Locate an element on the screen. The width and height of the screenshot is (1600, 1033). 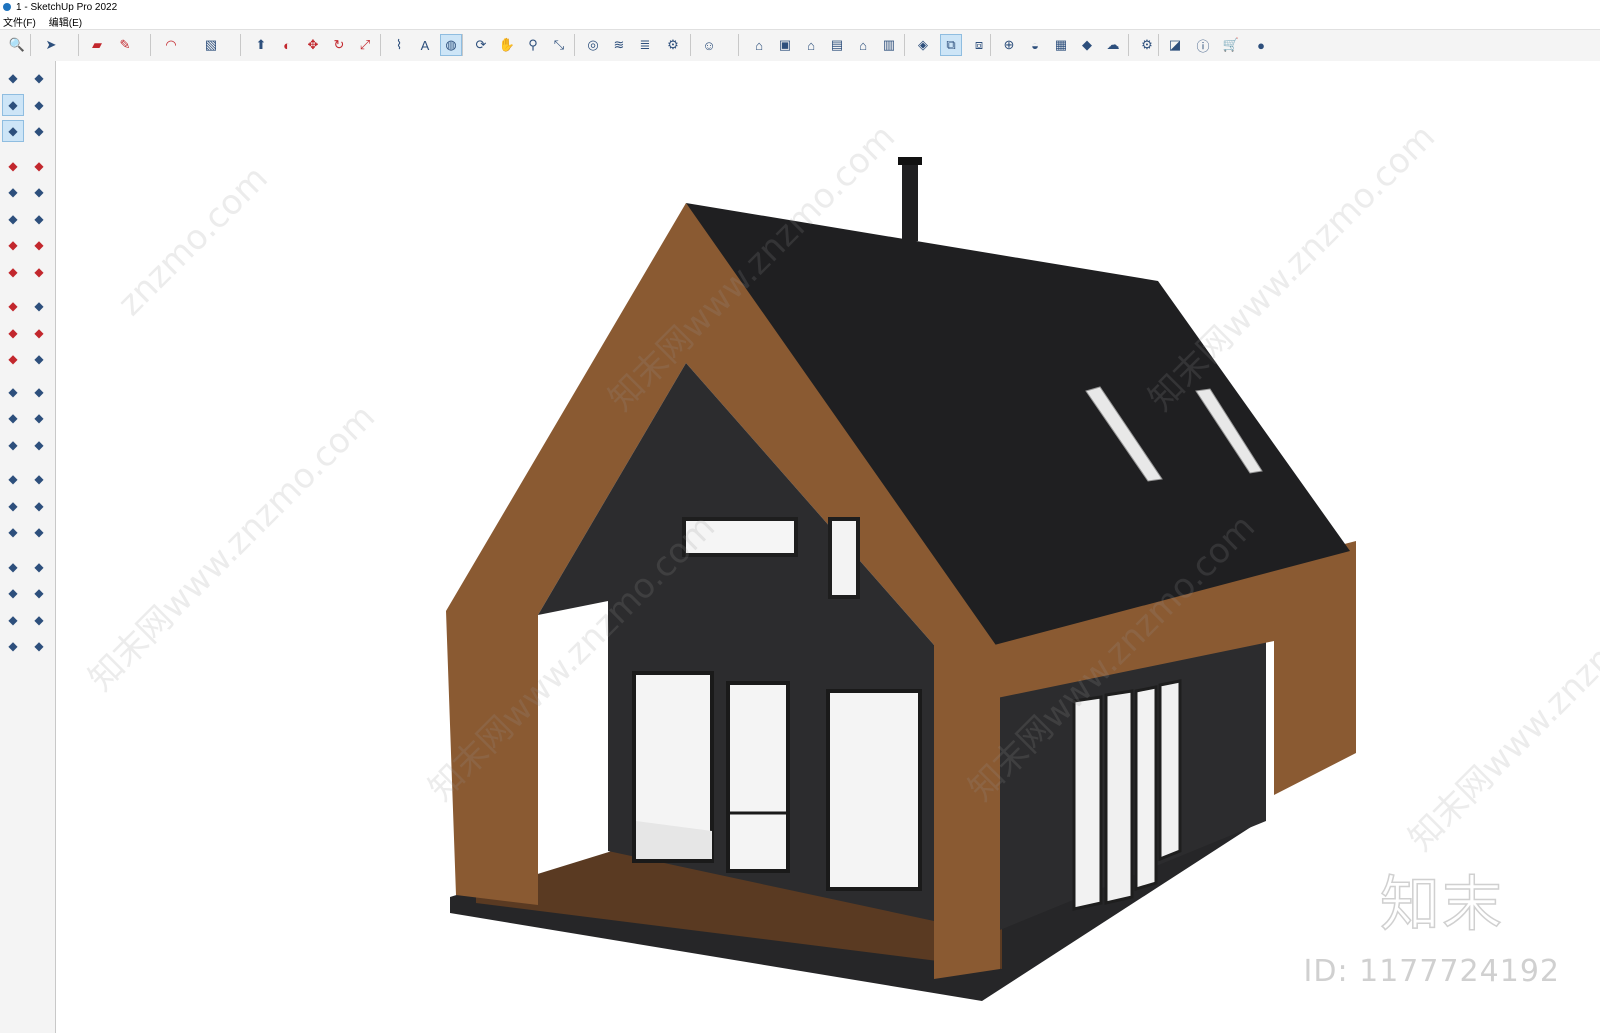
model-id: ID: 1177724192 is located at coordinates (1431, 971).